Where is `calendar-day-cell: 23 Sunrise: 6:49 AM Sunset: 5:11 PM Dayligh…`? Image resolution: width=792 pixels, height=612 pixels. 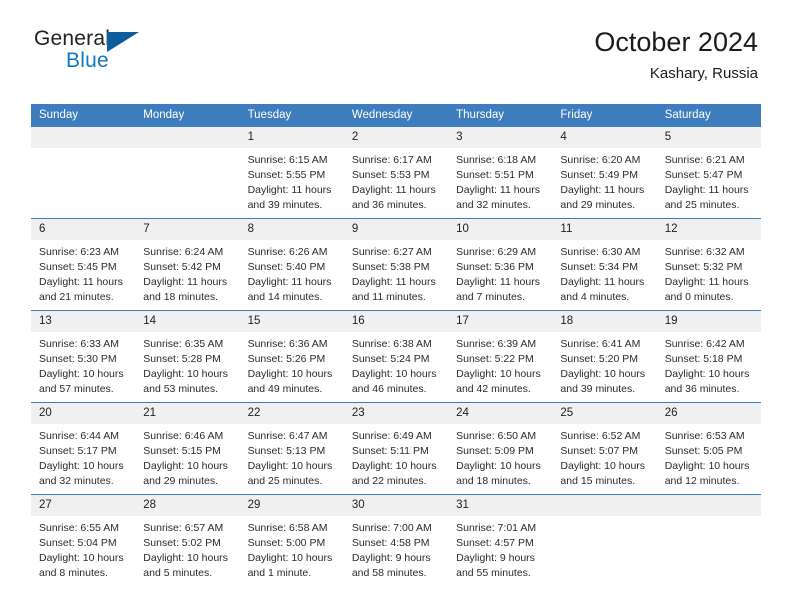
calendar-day-cell: 23 Sunrise: 6:49 AM Sunset: 5:11 PM Dayligh… is located at coordinates (396, 448).